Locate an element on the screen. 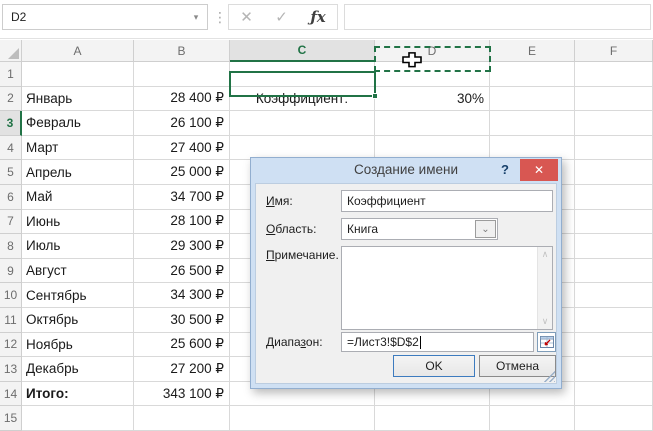 The image size is (653, 431). cell-A4: Март is located at coordinates (78, 148).